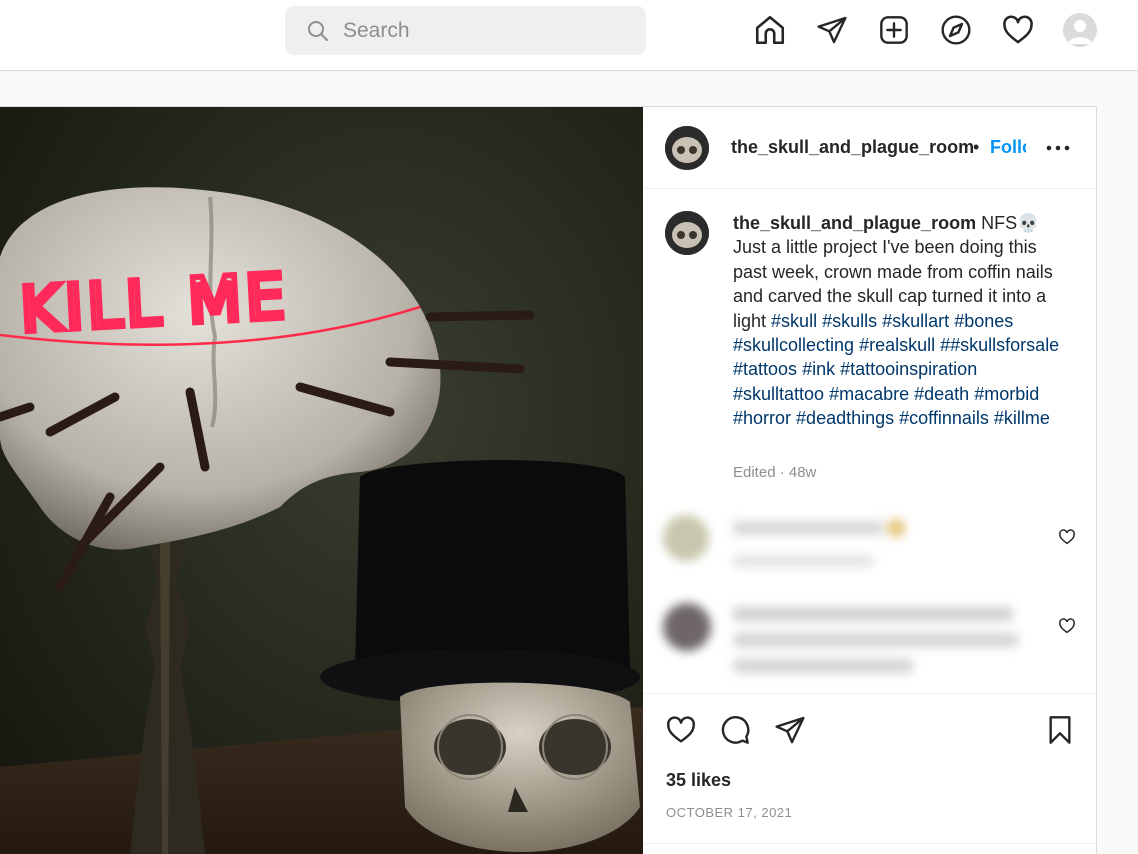  What do you see at coordinates (1006, 394) in the screenshot?
I see `hashtag-link: #morbid` at bounding box center [1006, 394].